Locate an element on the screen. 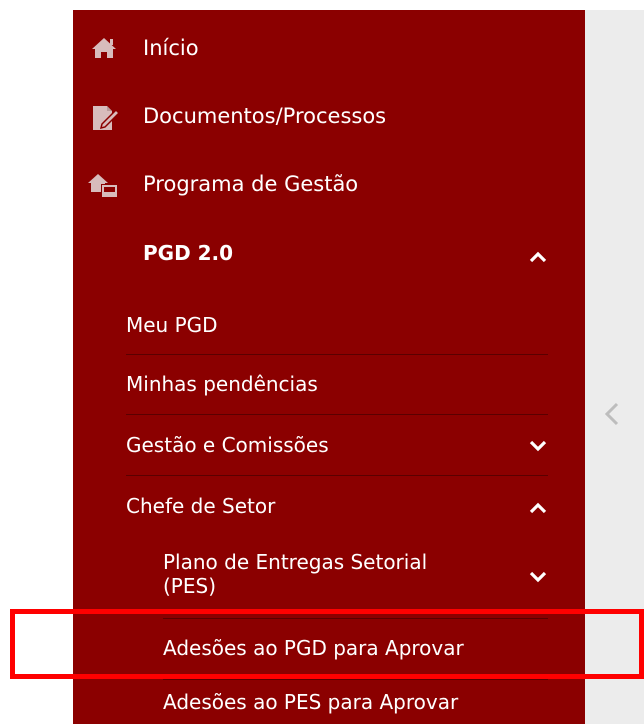 The height and width of the screenshot is (724, 644). sidebar-item-documentos: Documentos/Processos is located at coordinates (329, 119).